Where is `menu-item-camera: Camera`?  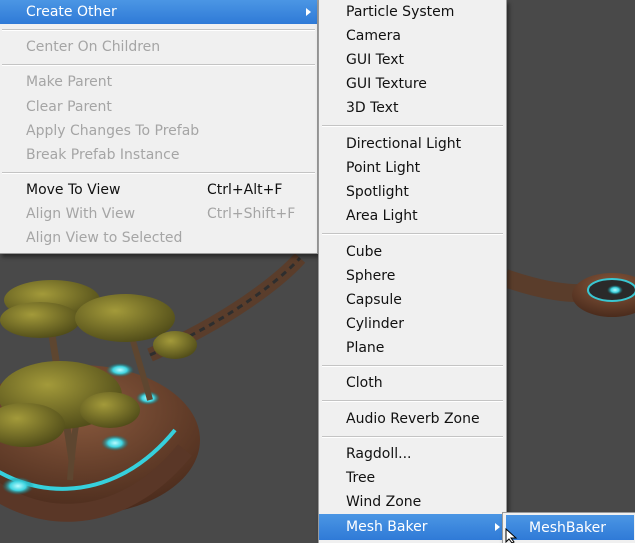
menu-item-camera: Camera is located at coordinates (412, 36).